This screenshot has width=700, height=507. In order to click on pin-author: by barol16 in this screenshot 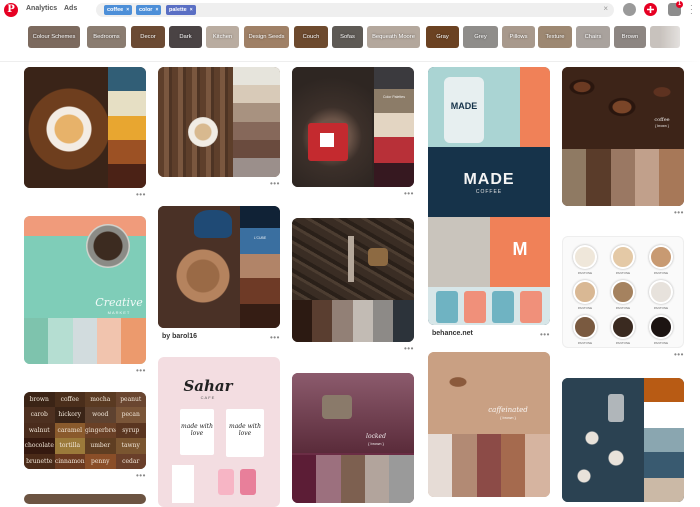, I will do `click(179, 336)`.